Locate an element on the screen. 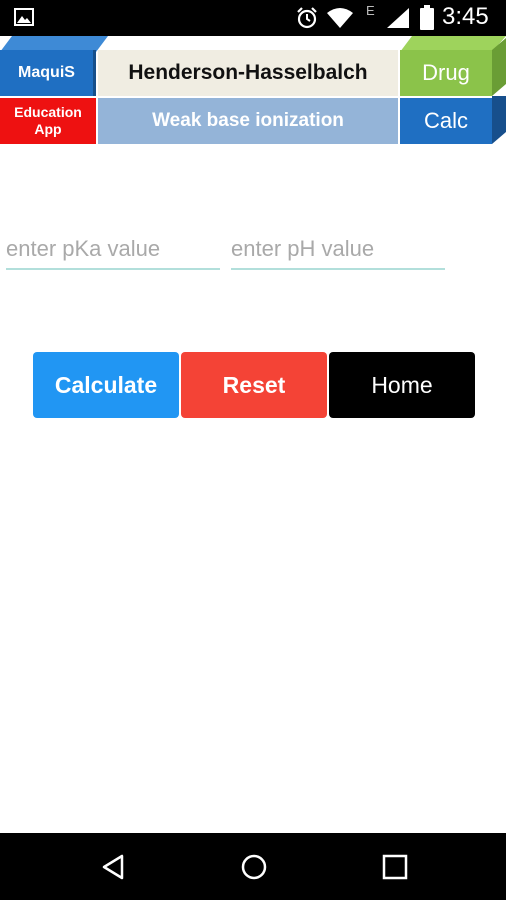  calc-block-side is located at coordinates (499, 120).